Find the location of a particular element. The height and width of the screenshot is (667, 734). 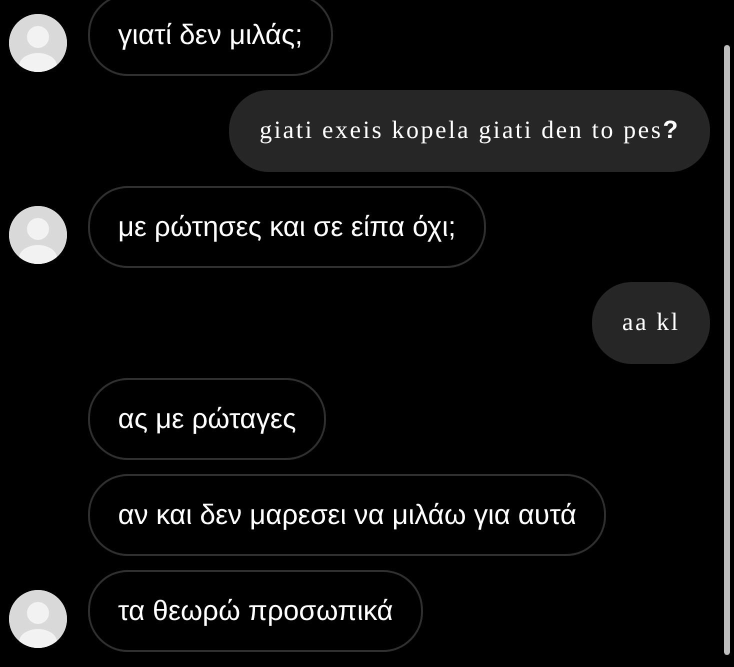

received-message-bubble: αν και δεν μαρεσει να μιλάω για αυτά is located at coordinates (347, 515).